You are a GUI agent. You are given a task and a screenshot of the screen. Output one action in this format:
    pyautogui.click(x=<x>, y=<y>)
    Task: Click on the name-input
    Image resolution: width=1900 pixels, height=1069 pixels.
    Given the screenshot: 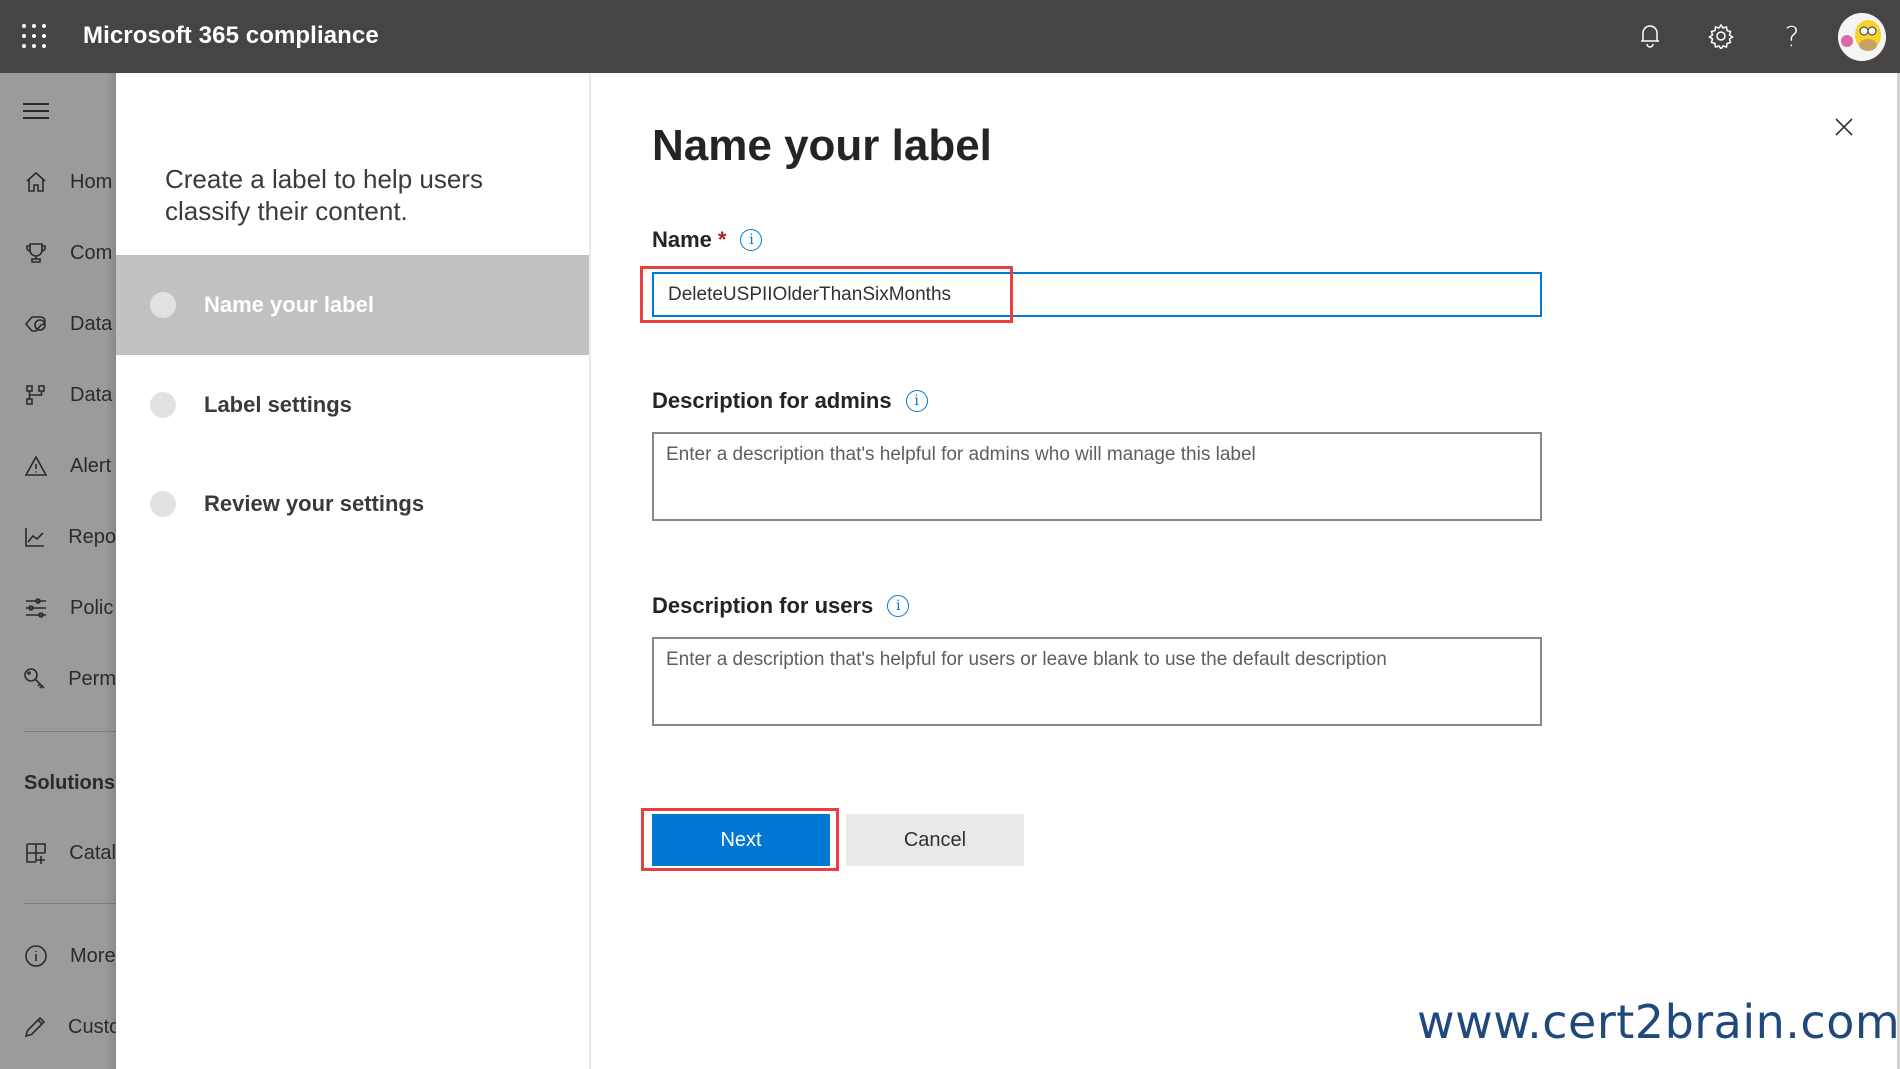 What is the action you would take?
    pyautogui.click(x=1097, y=294)
    